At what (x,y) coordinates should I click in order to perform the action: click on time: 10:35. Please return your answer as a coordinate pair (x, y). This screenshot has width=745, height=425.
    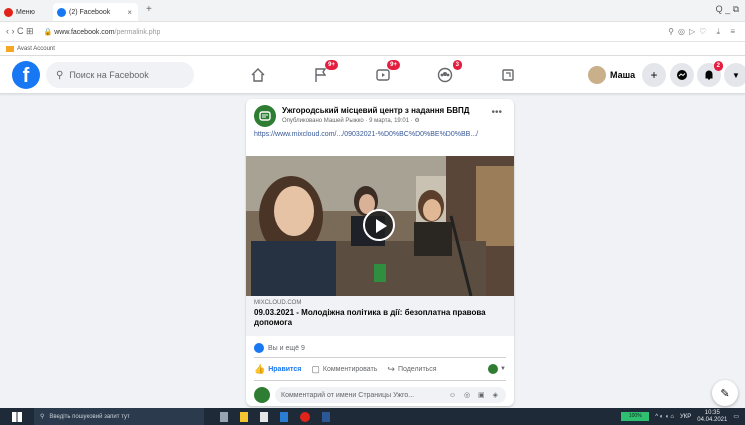
    Looking at the image, I should click on (712, 412).